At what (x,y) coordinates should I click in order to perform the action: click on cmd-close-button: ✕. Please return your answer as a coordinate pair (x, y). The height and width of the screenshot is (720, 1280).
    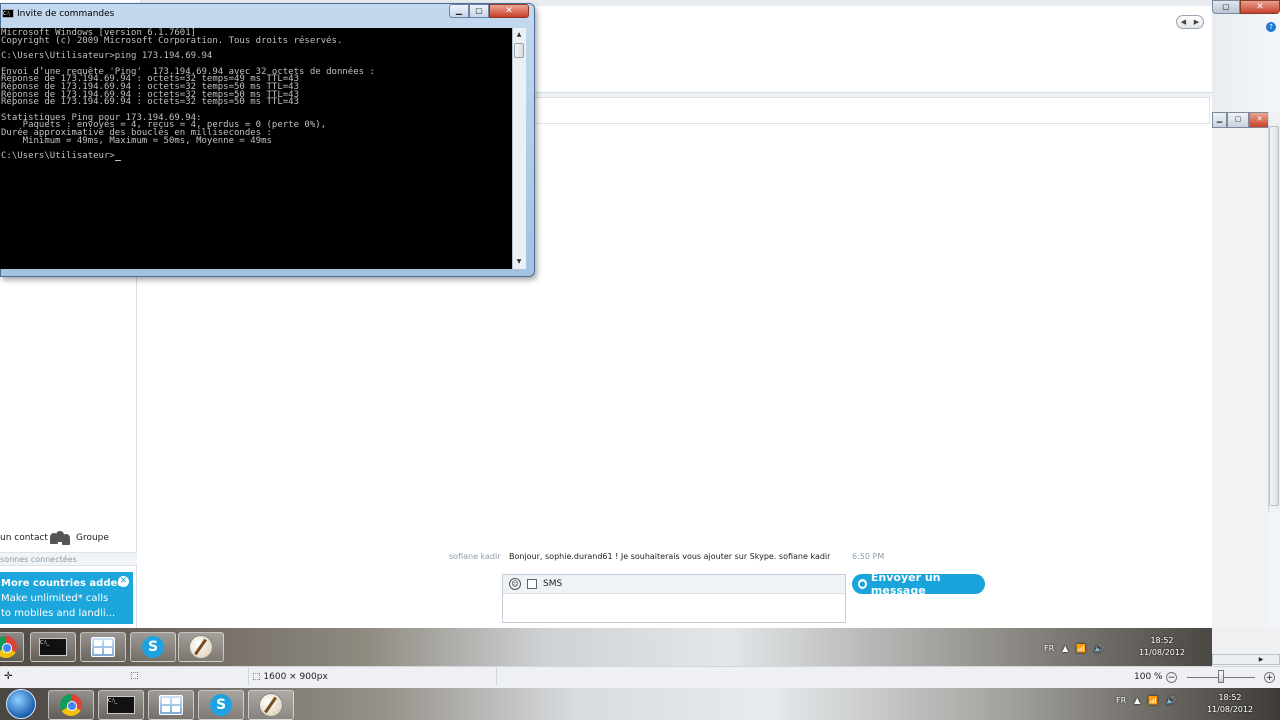
    Looking at the image, I should click on (509, 11).